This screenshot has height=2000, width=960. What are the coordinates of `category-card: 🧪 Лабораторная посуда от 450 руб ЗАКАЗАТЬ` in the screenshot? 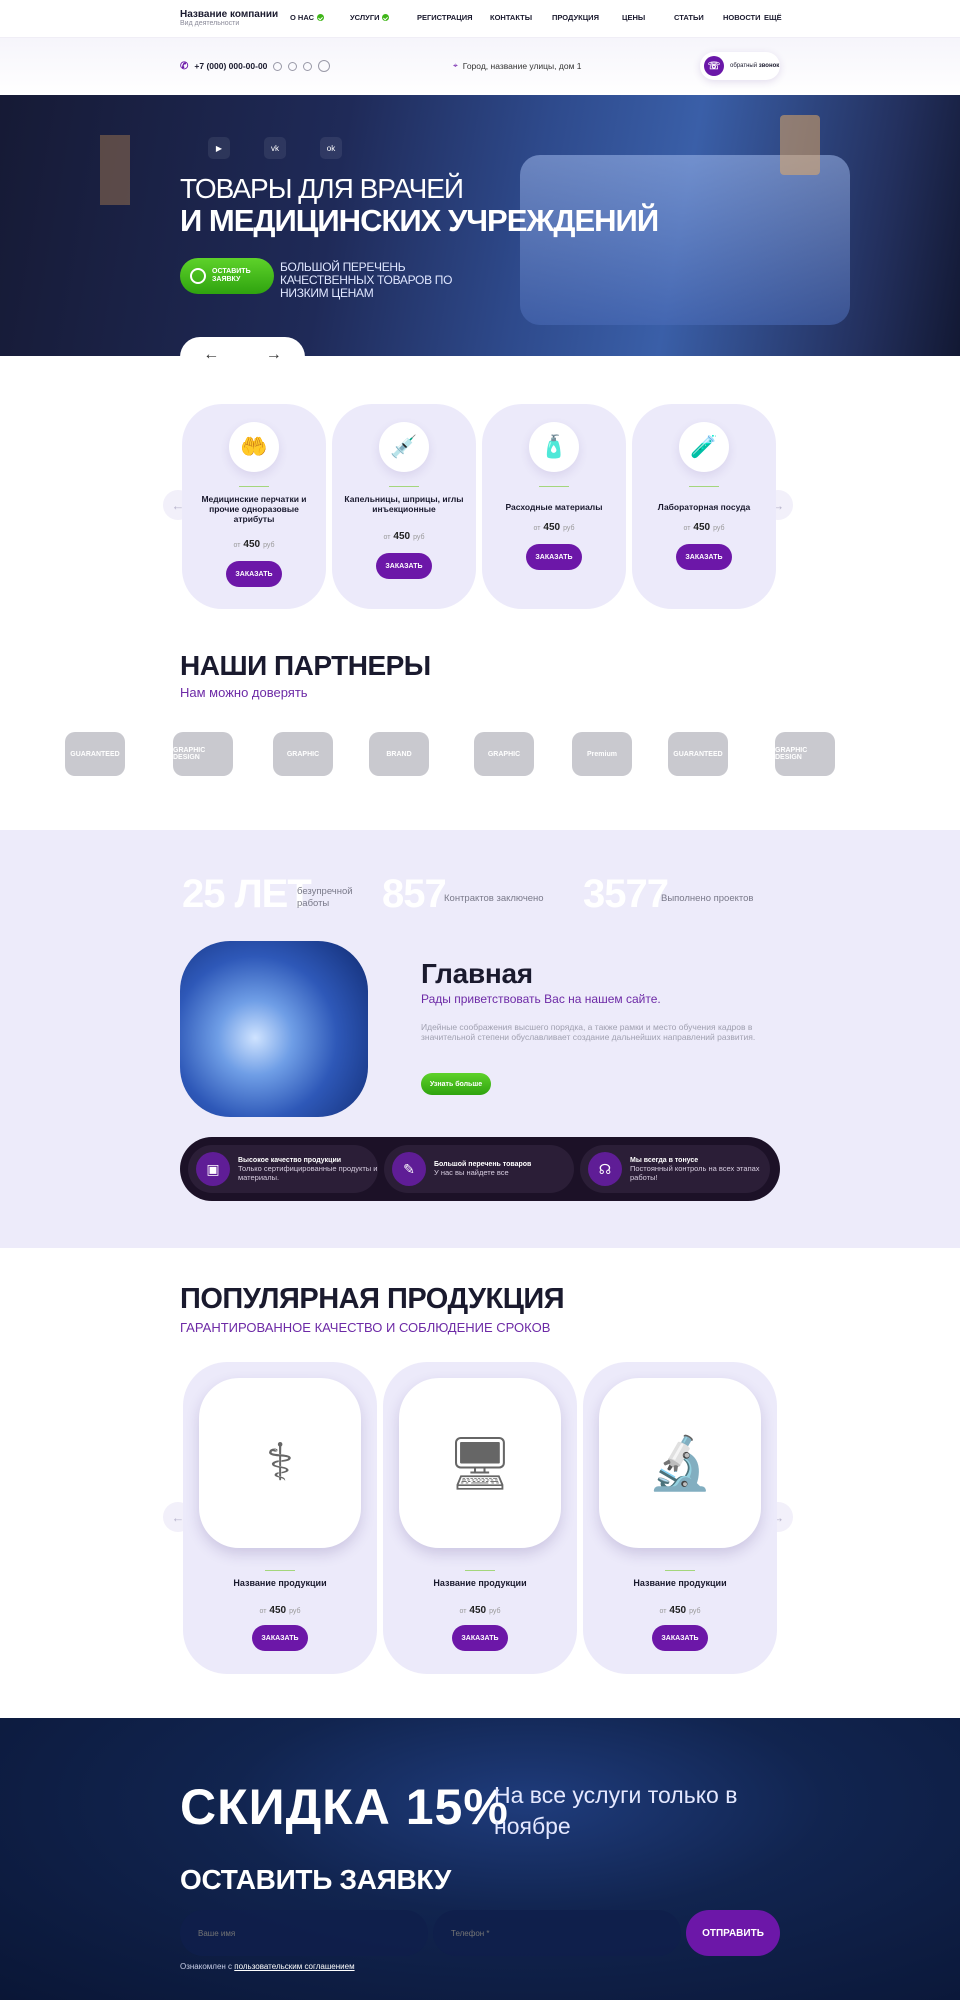 It's located at (704, 506).